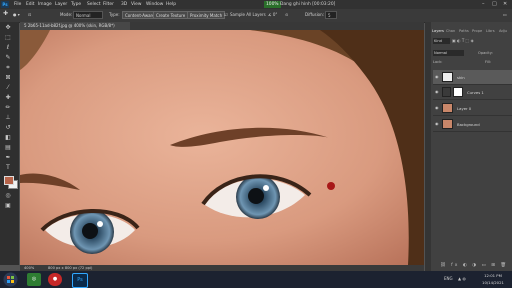 This screenshot has height=288, width=512. I want to click on menu-filter: Filter, so click(108, 4).